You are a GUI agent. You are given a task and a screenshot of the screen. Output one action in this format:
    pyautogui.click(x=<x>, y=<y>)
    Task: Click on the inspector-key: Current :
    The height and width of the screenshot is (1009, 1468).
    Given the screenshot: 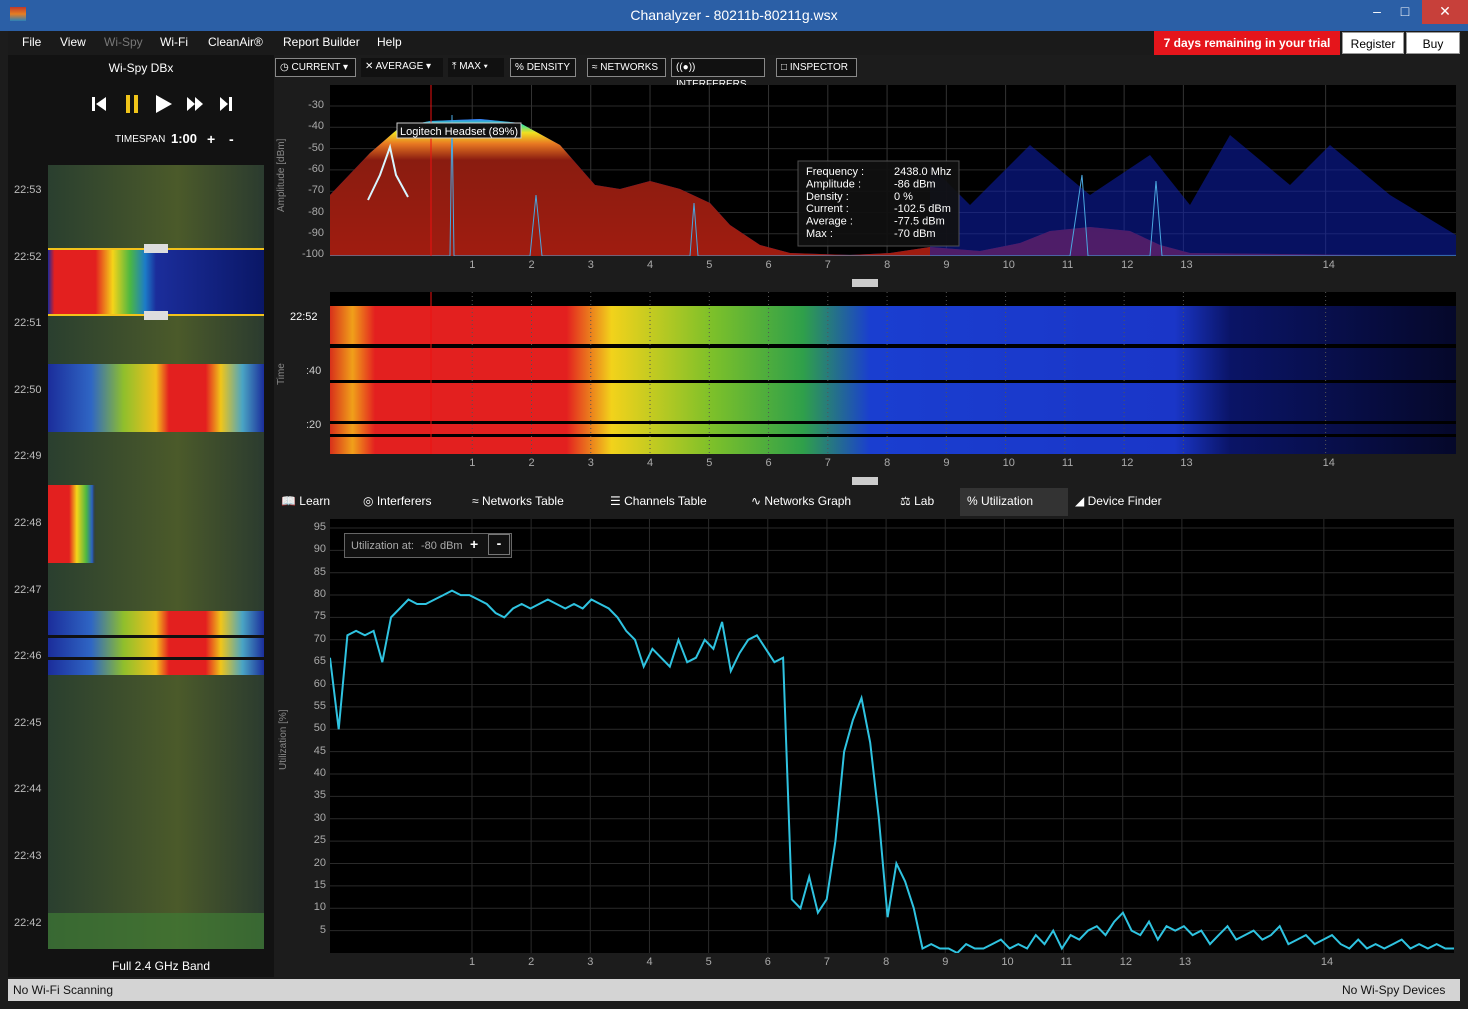 What is the action you would take?
    pyautogui.click(x=827, y=209)
    